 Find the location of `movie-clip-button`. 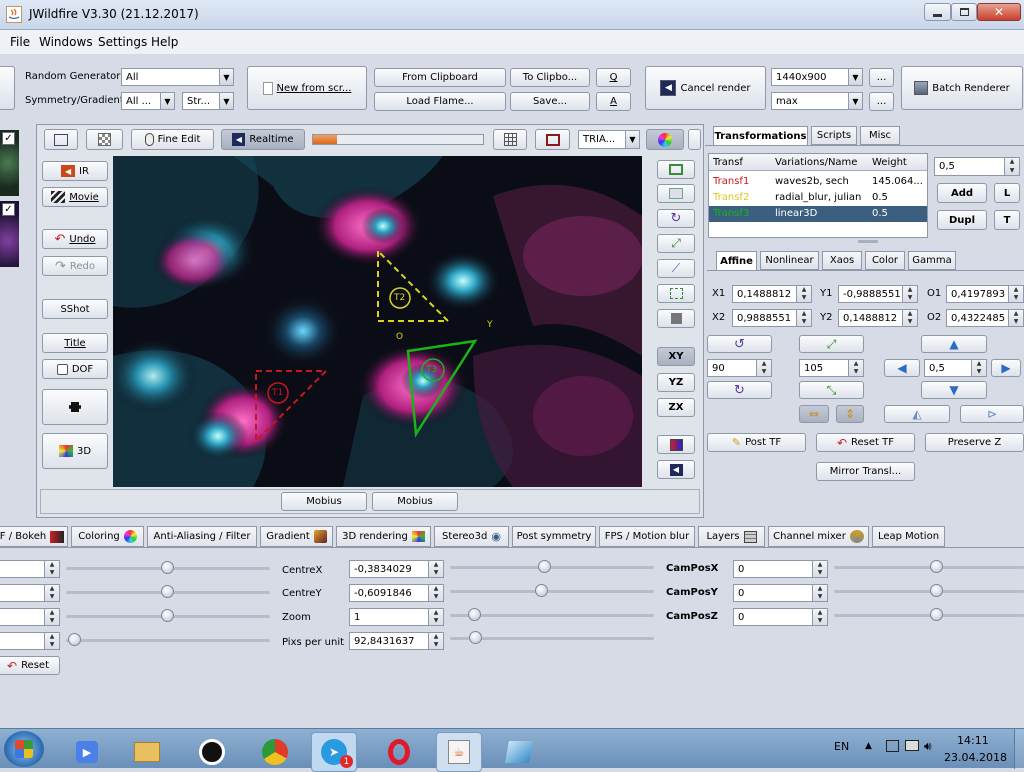

movie-clip-button is located at coordinates (75, 407).